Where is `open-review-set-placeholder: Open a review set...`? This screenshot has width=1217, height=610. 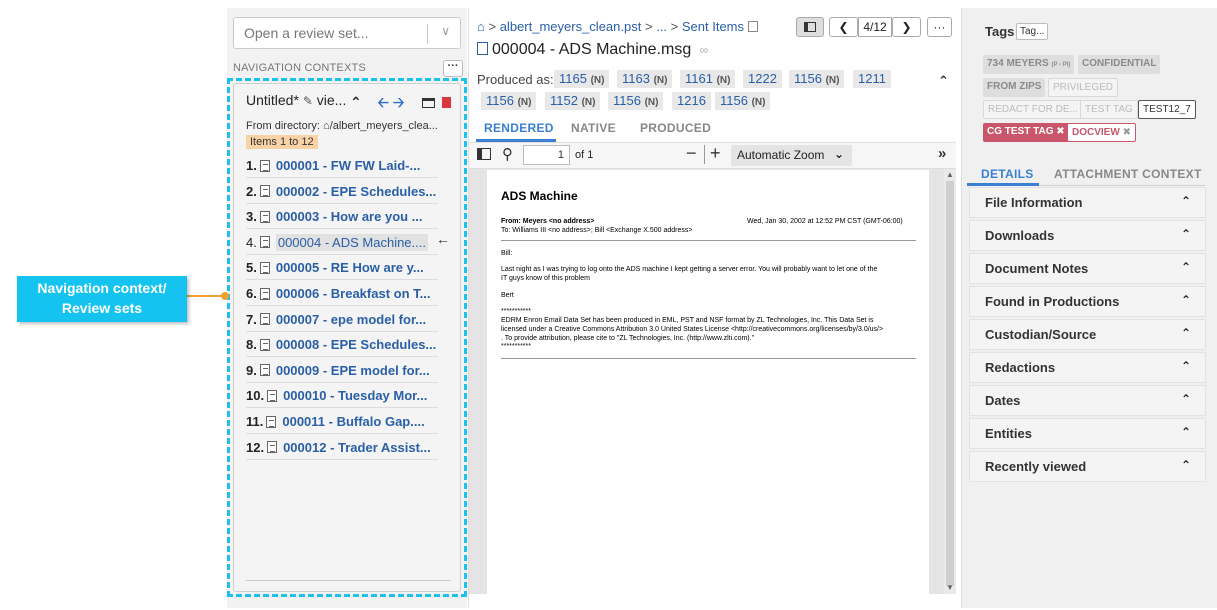 open-review-set-placeholder: Open a review set... is located at coordinates (306, 33).